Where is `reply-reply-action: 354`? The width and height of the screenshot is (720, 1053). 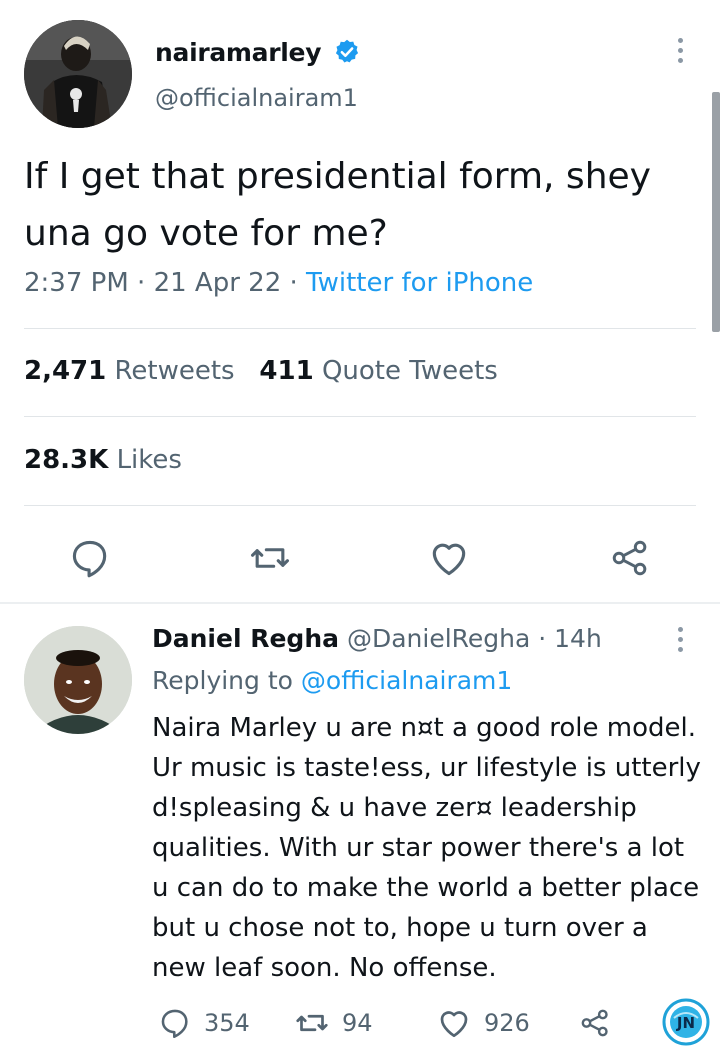 reply-reply-action: 354 is located at coordinates (204, 1023).